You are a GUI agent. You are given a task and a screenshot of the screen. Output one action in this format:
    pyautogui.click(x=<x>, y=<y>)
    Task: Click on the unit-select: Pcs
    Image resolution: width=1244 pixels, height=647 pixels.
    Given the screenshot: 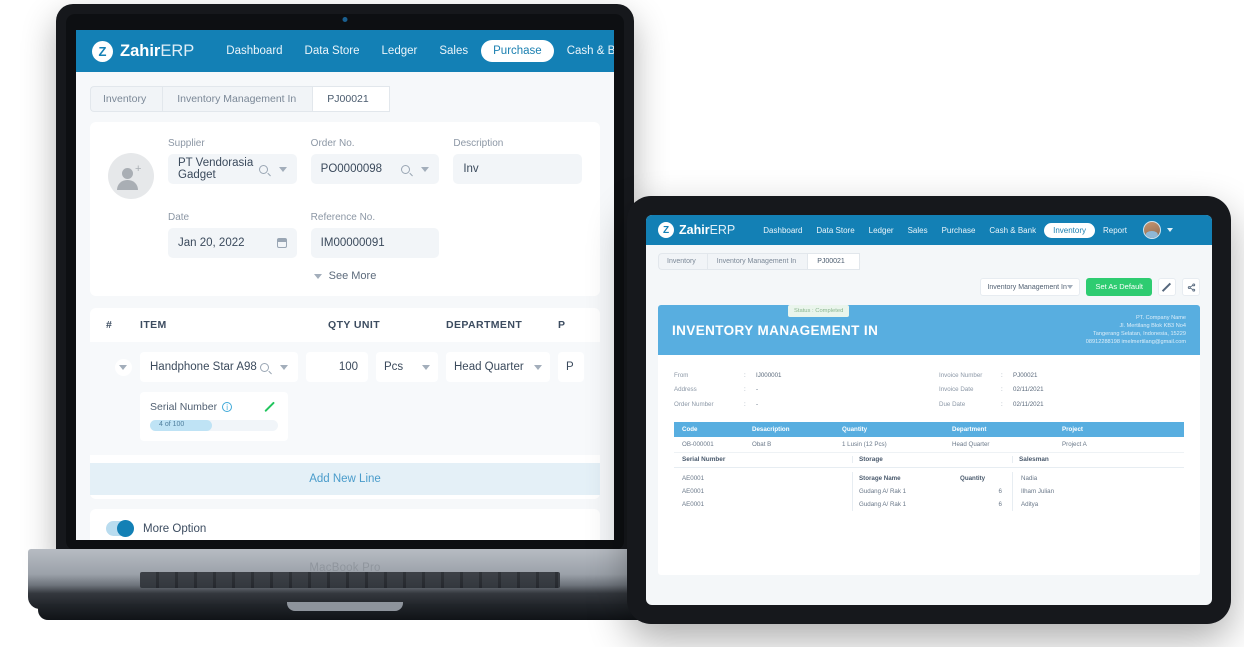 What is the action you would take?
    pyautogui.click(x=407, y=367)
    